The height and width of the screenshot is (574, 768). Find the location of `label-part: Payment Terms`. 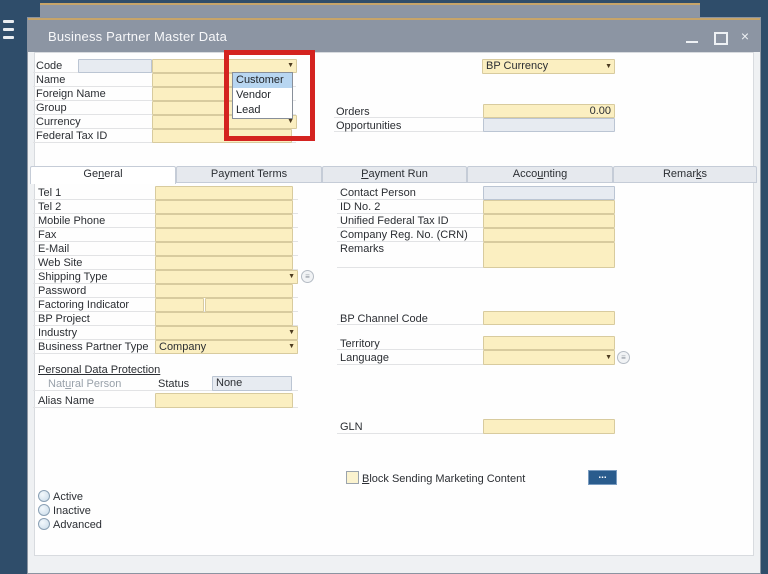

label-part: Payment Terms is located at coordinates (249, 174).